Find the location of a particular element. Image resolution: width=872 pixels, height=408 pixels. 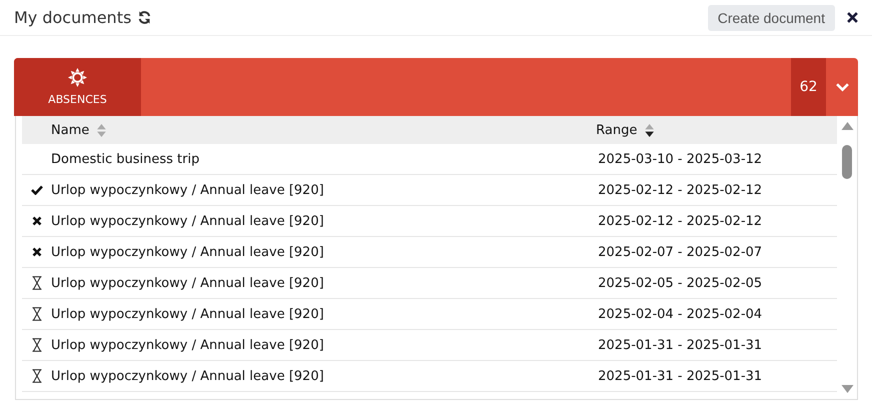

date-range: 2025-02-07 - 2025-02-07 is located at coordinates (681, 252).